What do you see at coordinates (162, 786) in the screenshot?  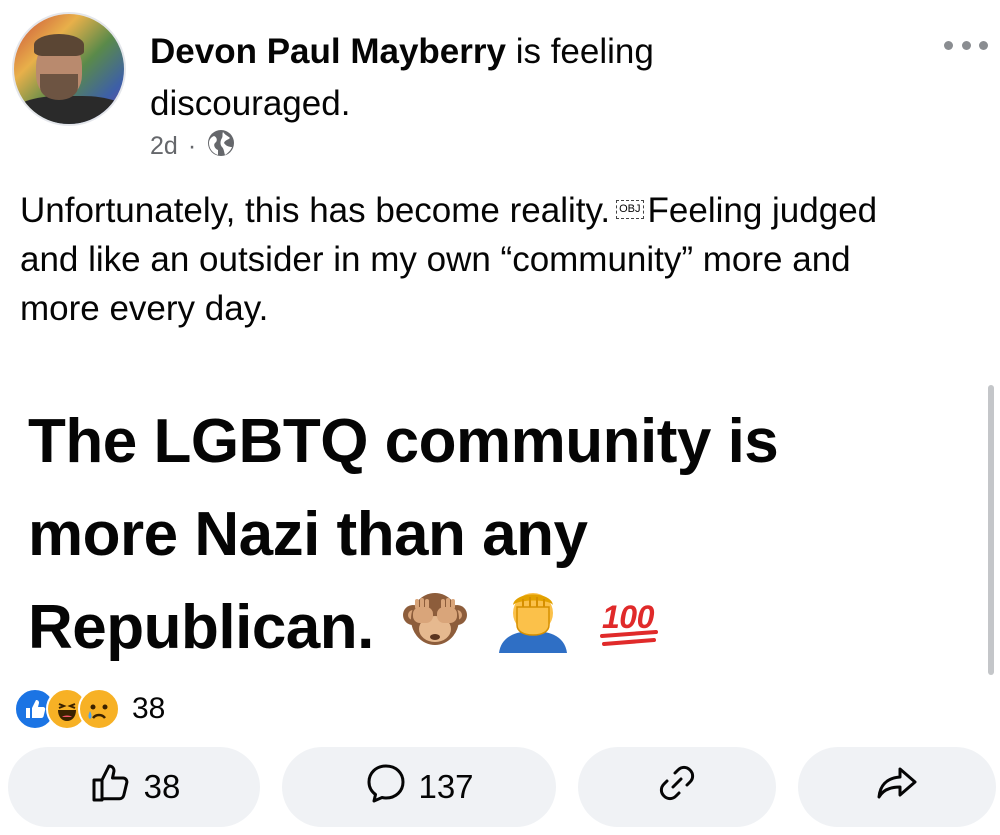 I see `like-count: 38` at bounding box center [162, 786].